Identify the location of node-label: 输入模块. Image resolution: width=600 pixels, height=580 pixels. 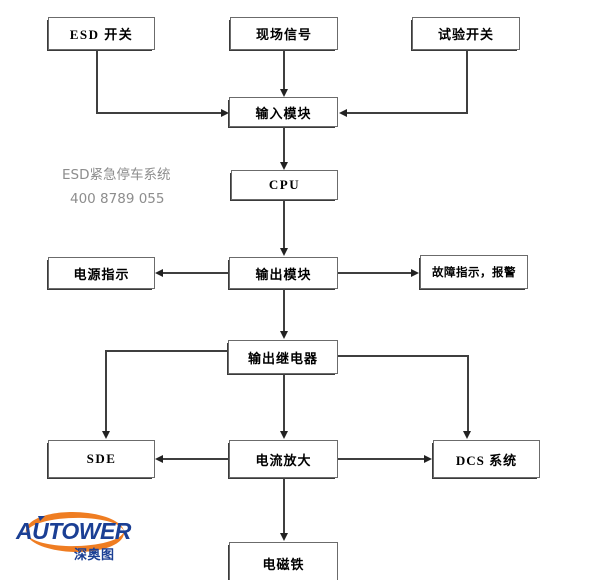
(283, 113).